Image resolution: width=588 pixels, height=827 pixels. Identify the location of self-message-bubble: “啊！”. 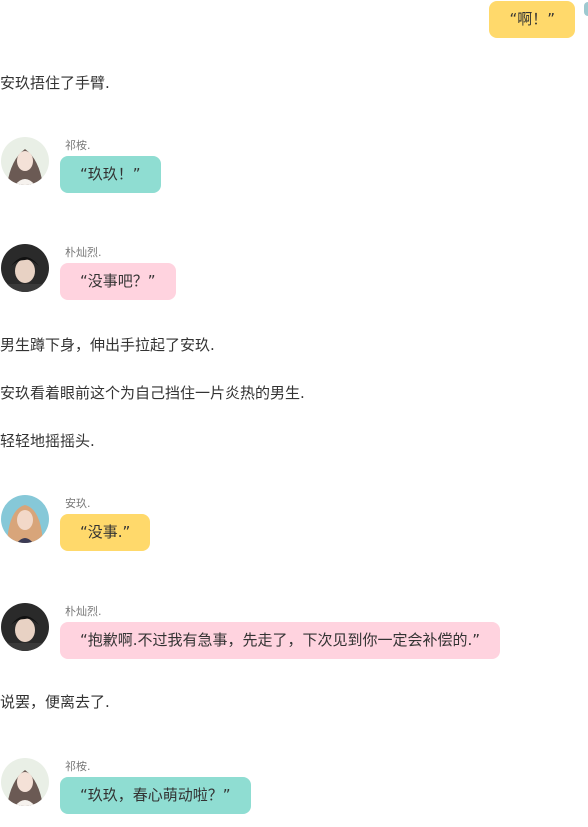
(532, 19).